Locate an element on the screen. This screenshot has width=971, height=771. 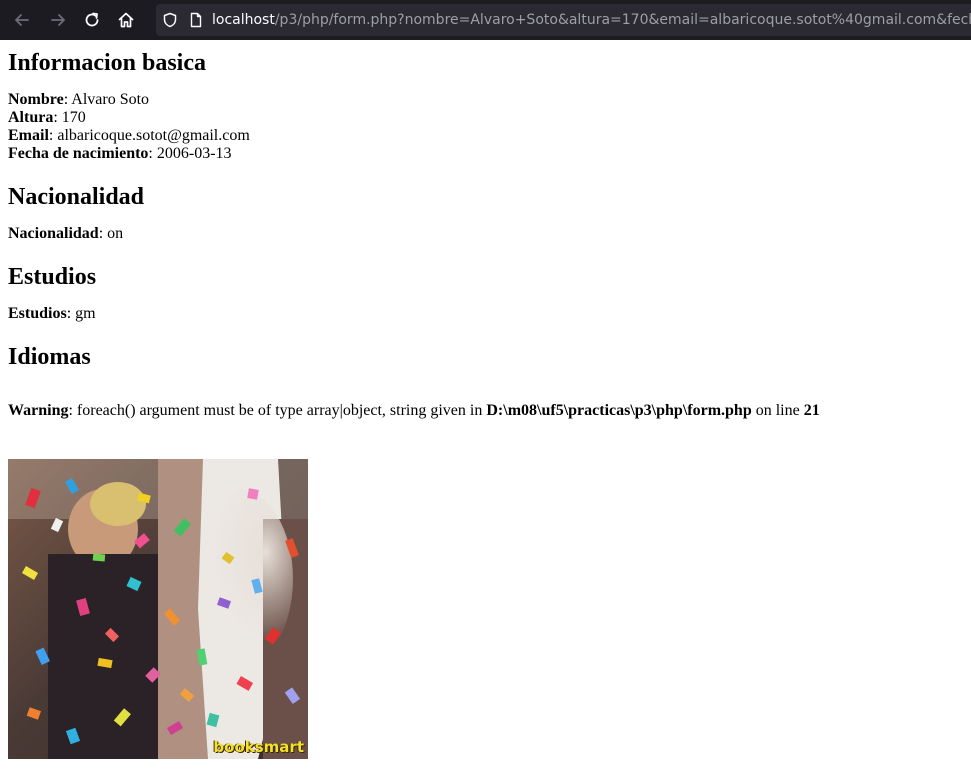
arrow-left-icon is located at coordinates (22, 20).